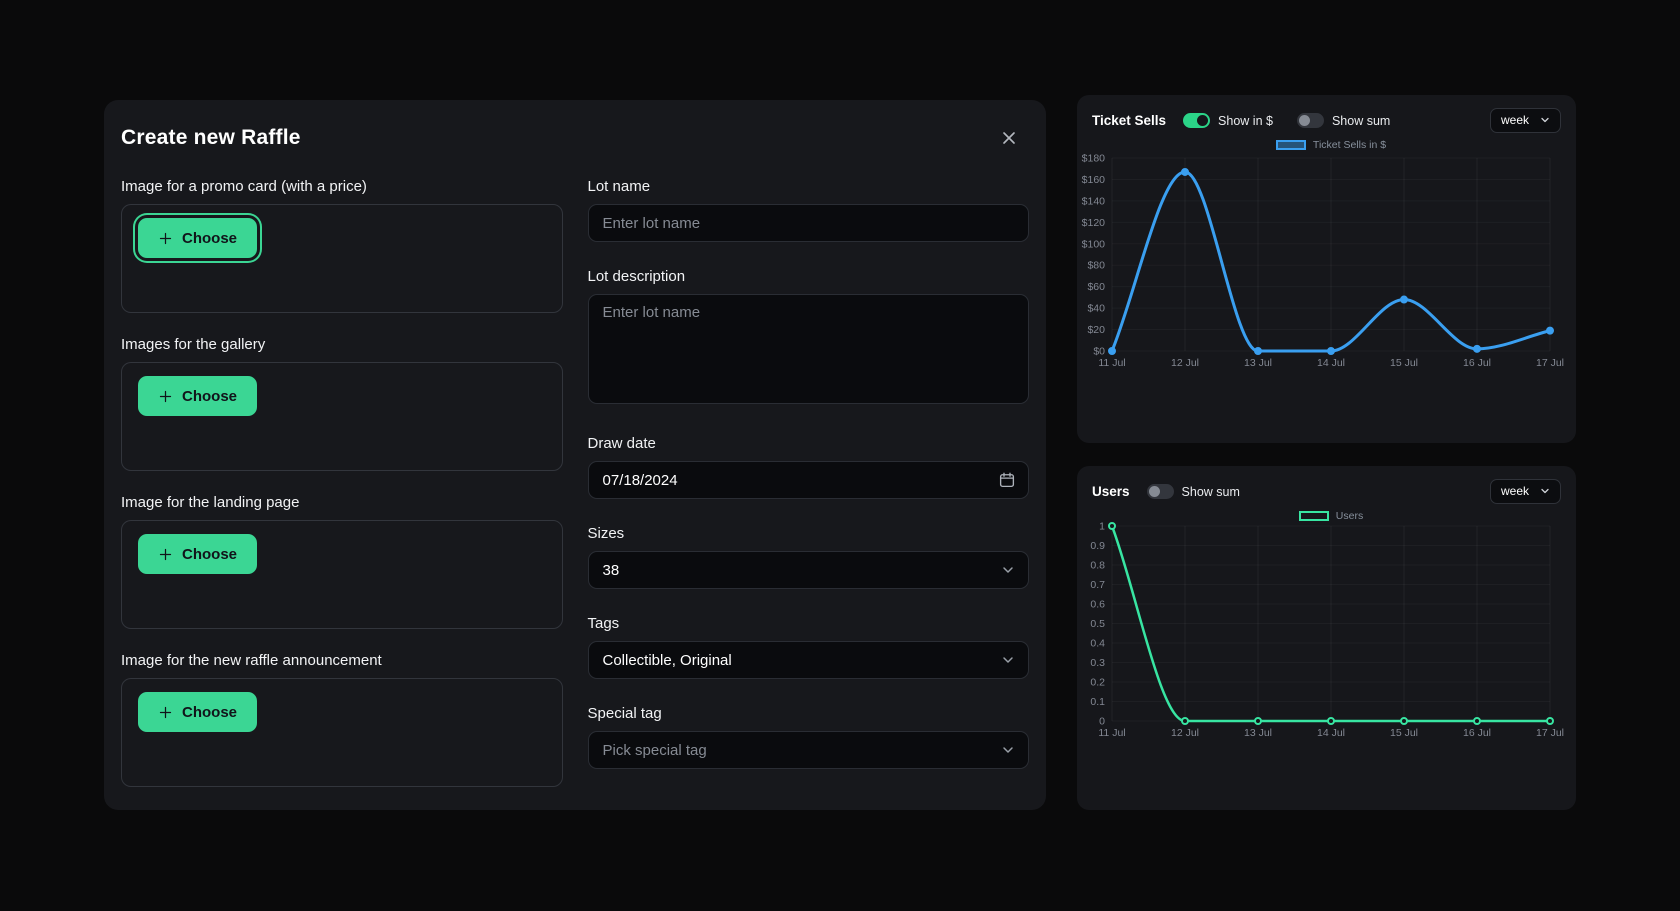 This screenshot has height=911, width=1680. I want to click on svg-text: $0, so click(1099, 352).